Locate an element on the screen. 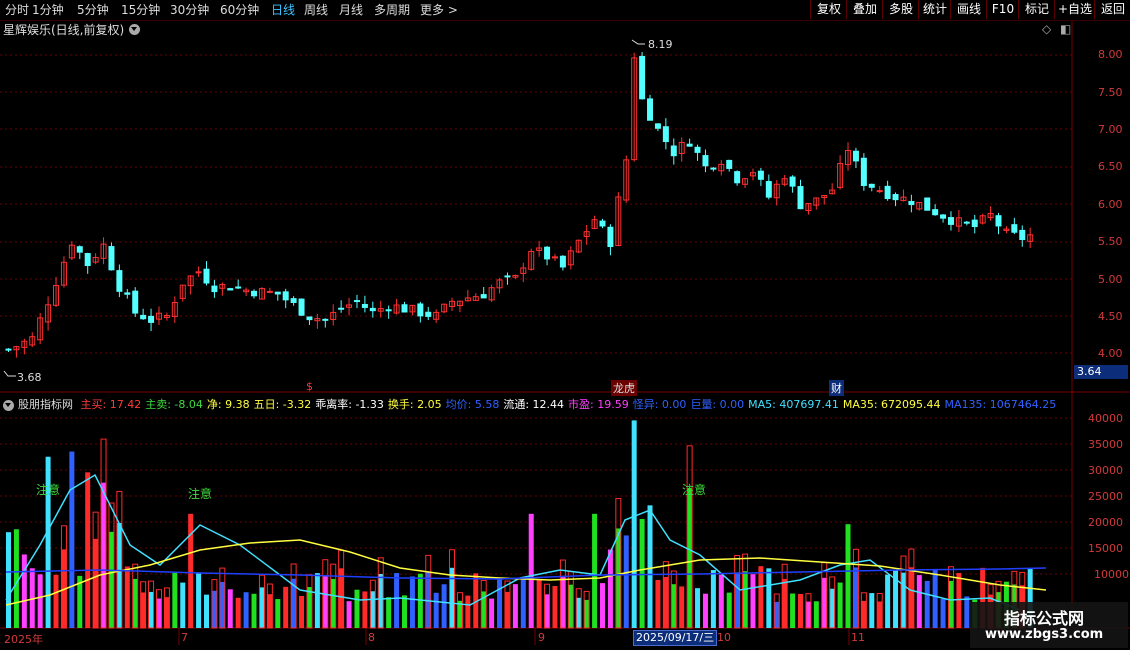  dividend-marker: $ is located at coordinates (309, 386).